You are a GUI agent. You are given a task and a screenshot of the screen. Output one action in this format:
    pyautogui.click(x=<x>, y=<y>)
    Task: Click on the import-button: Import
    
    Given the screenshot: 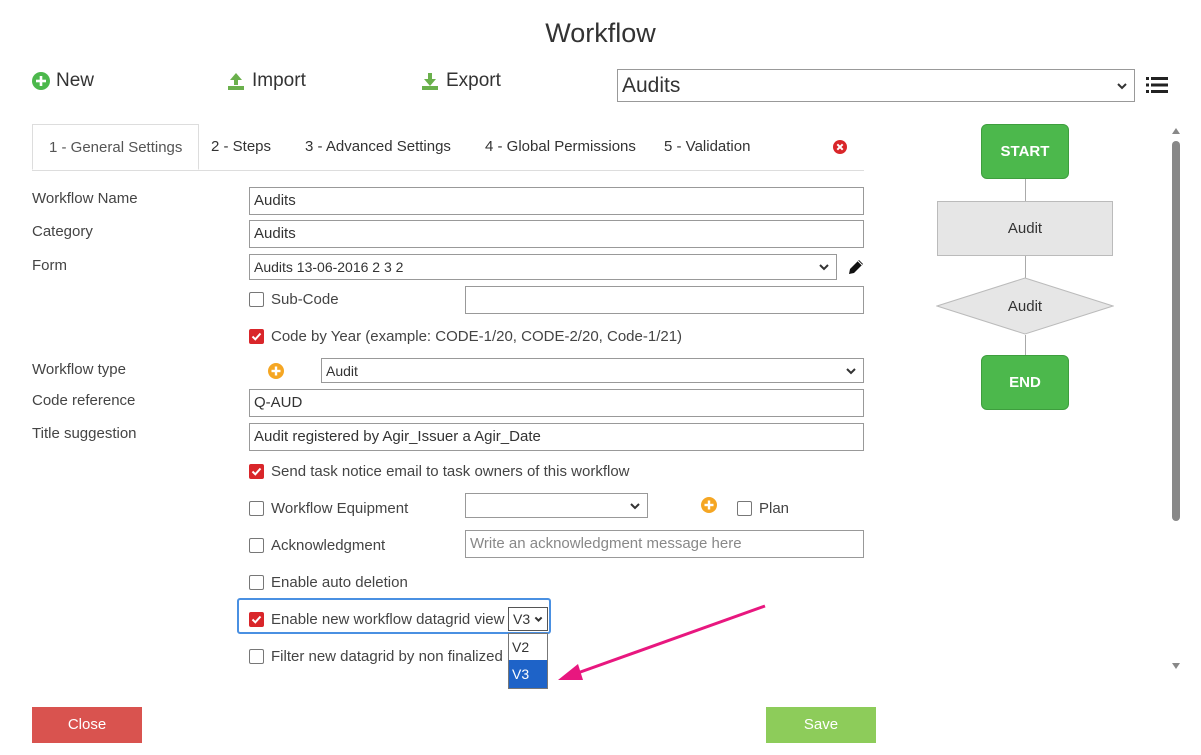 What is the action you would take?
    pyautogui.click(x=266, y=81)
    